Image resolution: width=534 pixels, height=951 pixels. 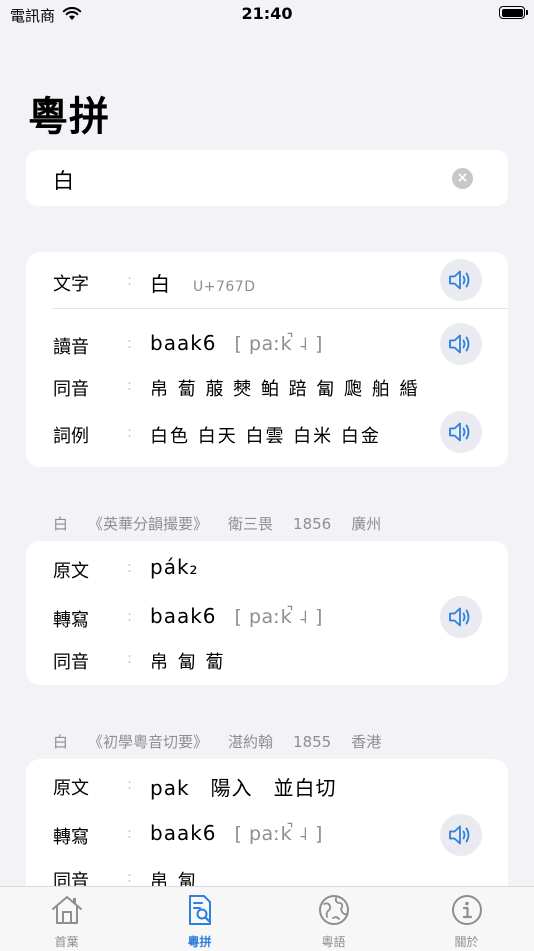 What do you see at coordinates (183, 343) in the screenshot?
I see `reading-jyutping: baak6` at bounding box center [183, 343].